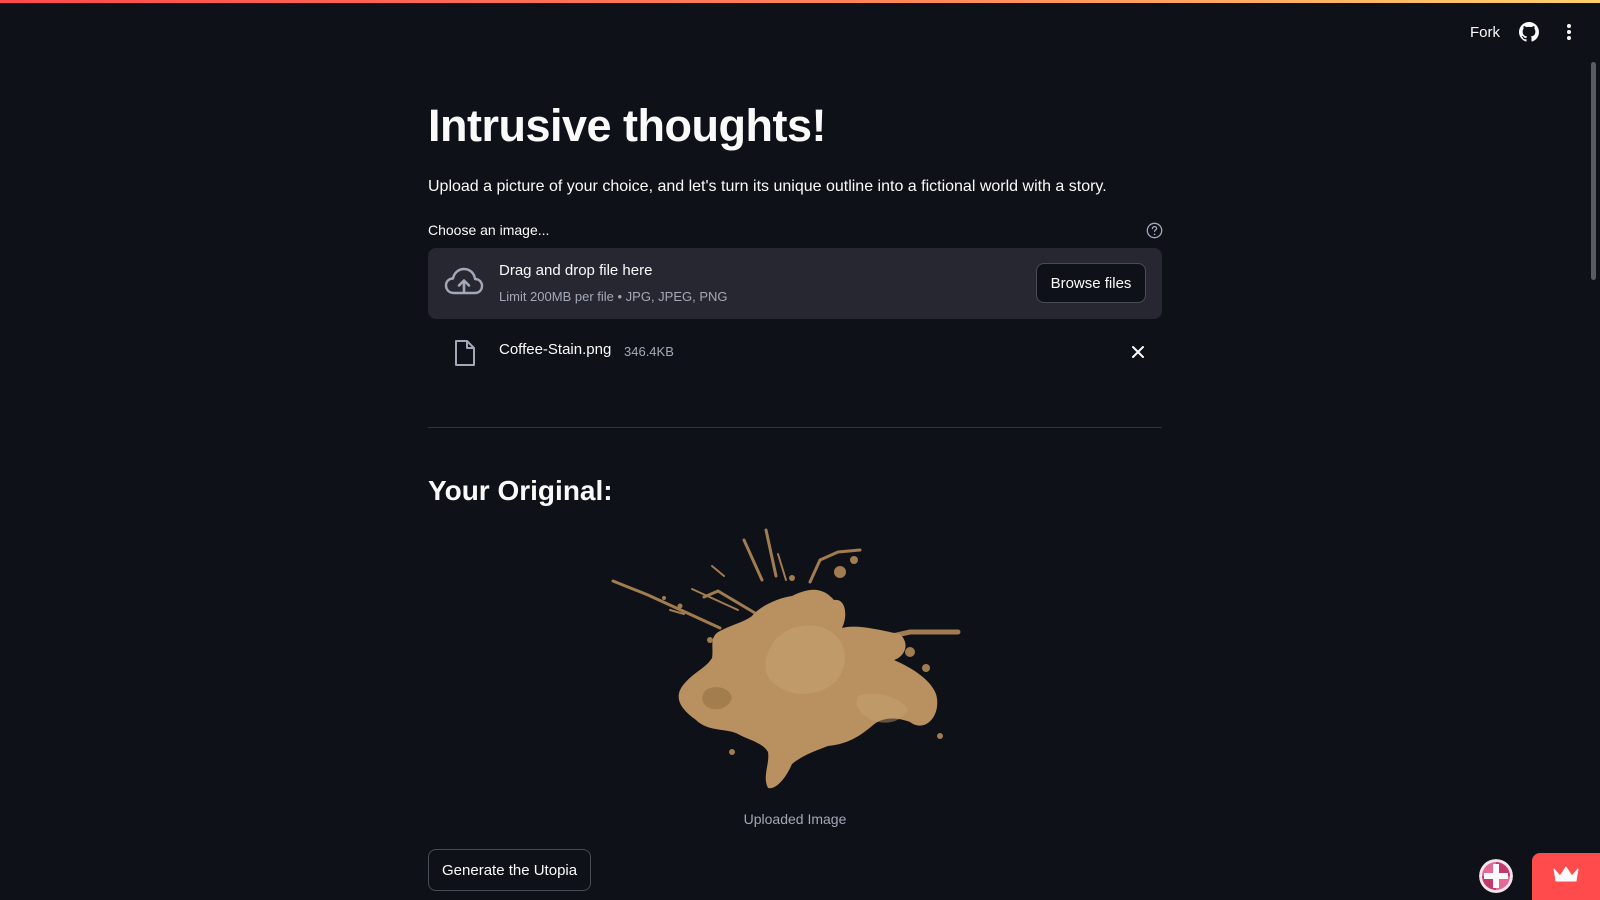 The width and height of the screenshot is (1600, 900). Describe the element at coordinates (1138, 352) in the screenshot. I see `close-icon` at that location.